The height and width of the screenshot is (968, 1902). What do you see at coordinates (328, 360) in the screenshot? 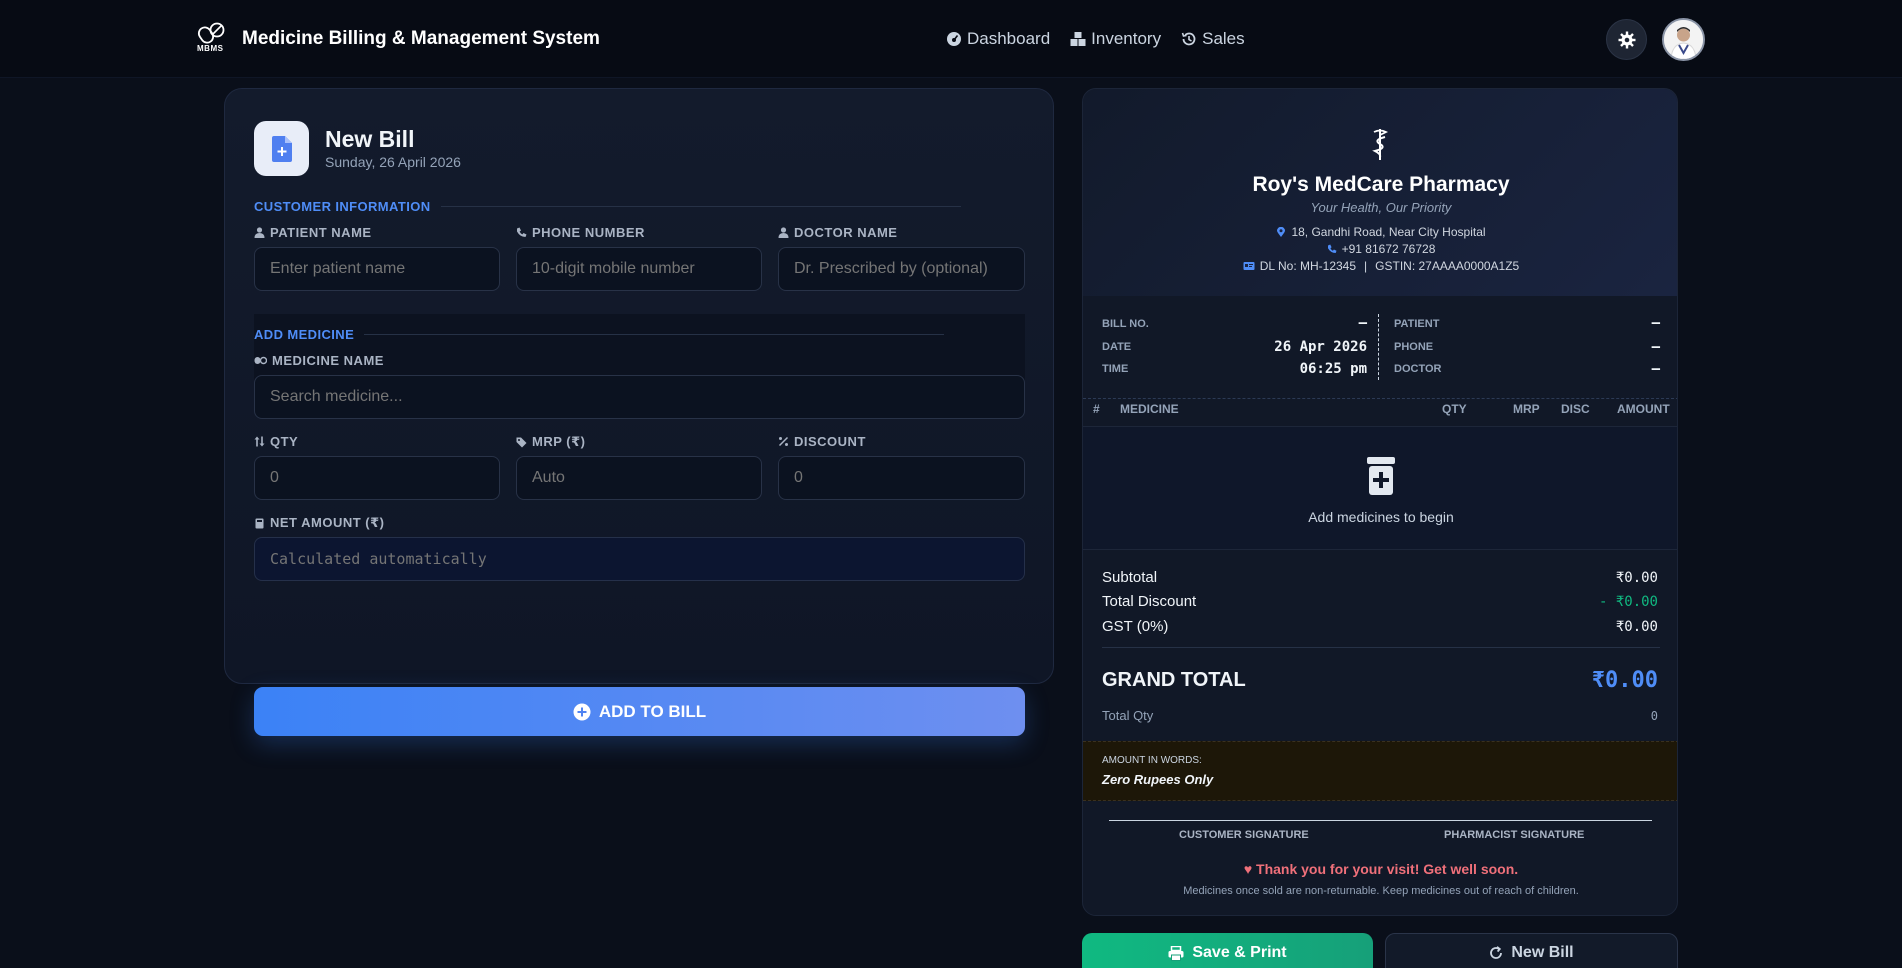
I see `medicine-name-label-text: MEDICINE NAME` at bounding box center [328, 360].